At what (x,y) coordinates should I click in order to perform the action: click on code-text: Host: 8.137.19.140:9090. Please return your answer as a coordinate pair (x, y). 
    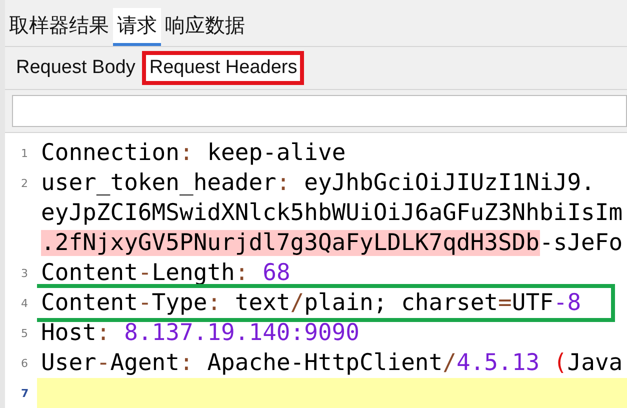
    Looking at the image, I should click on (200, 333).